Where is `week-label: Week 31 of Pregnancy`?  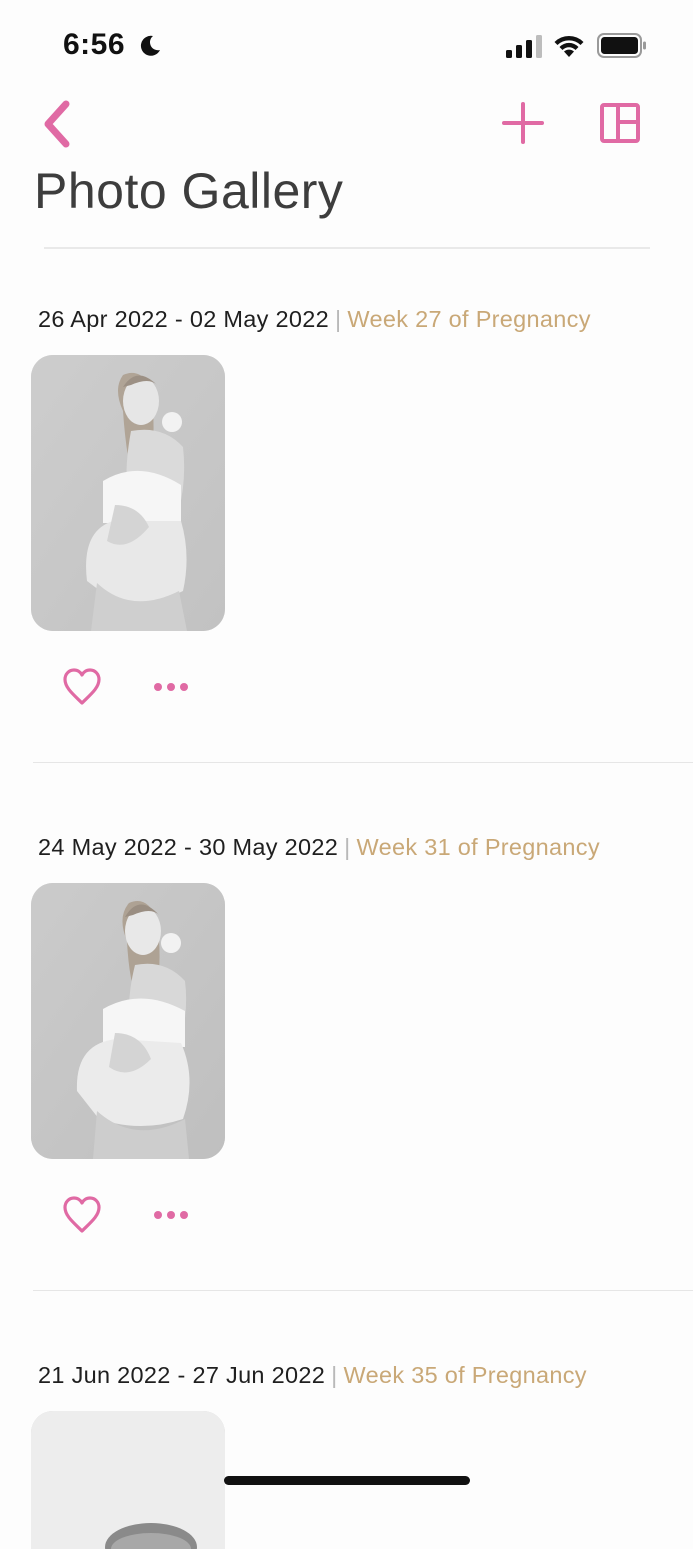
week-label: Week 31 of Pregnancy is located at coordinates (478, 847).